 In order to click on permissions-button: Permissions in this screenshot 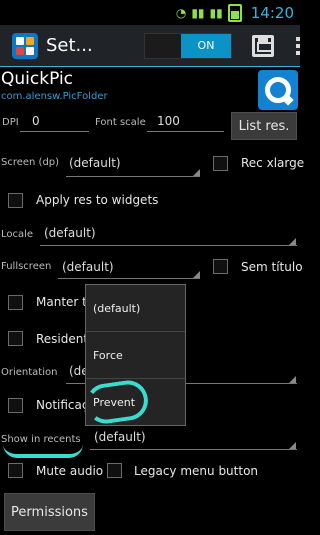, I will do `click(49, 512)`.